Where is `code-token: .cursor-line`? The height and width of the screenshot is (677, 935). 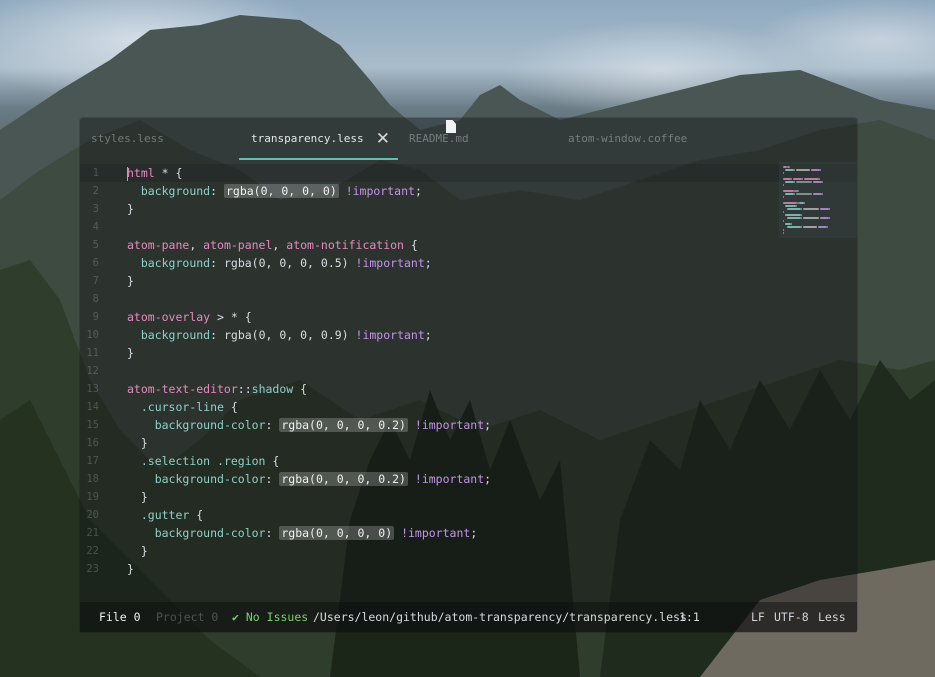
code-token: .cursor-line is located at coordinates (182, 407).